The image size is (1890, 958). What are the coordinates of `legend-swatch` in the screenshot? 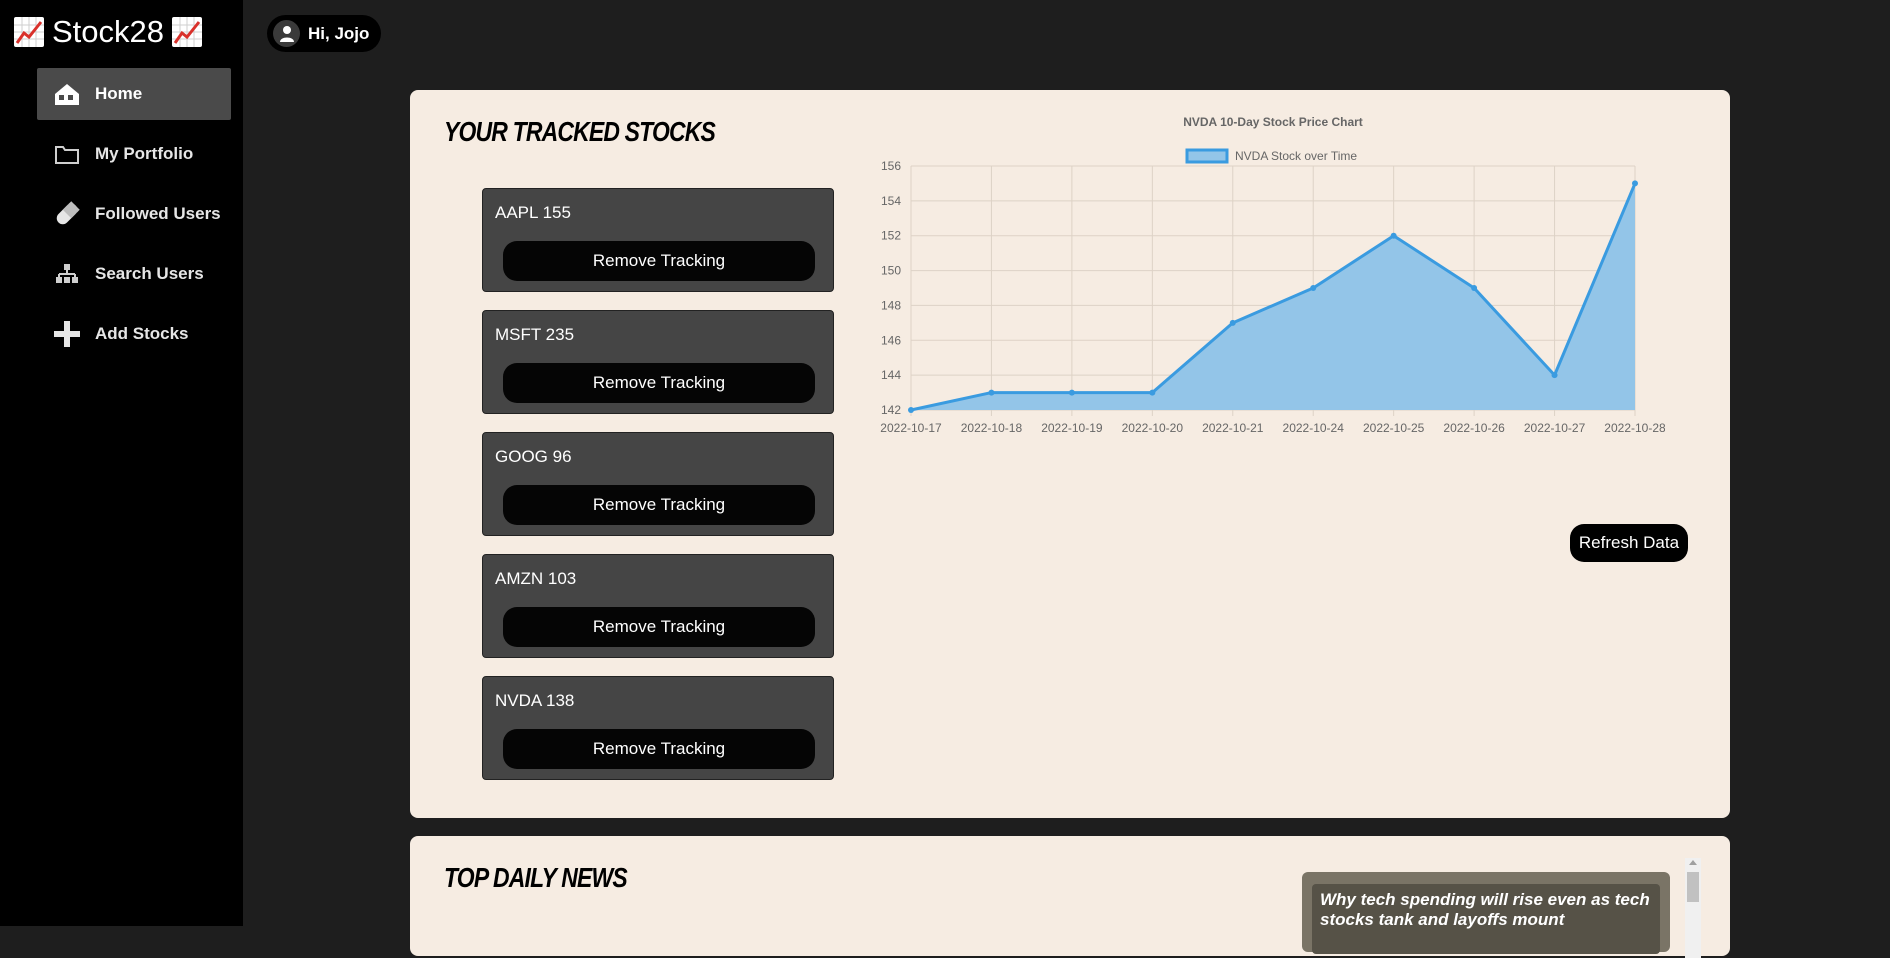 It's located at (1207, 156).